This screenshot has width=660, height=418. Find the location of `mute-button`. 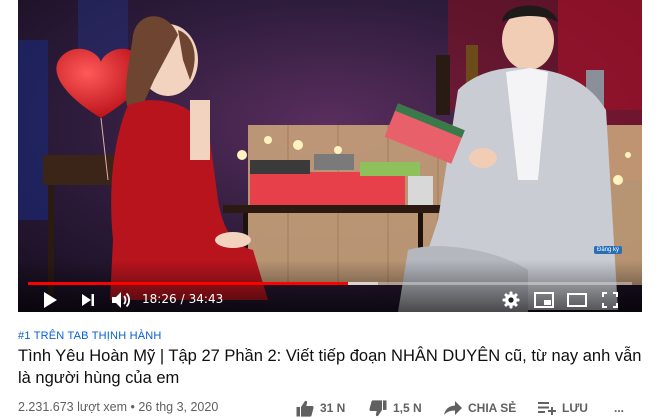

mute-button is located at coordinates (121, 300).